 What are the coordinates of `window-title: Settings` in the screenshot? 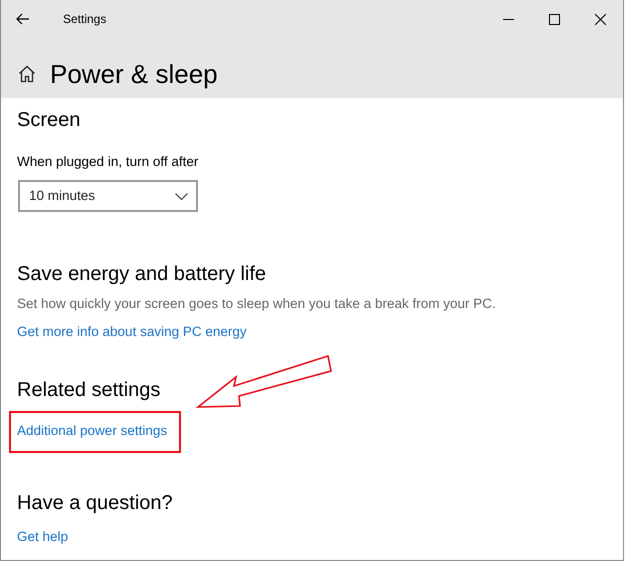 It's located at (84, 19).